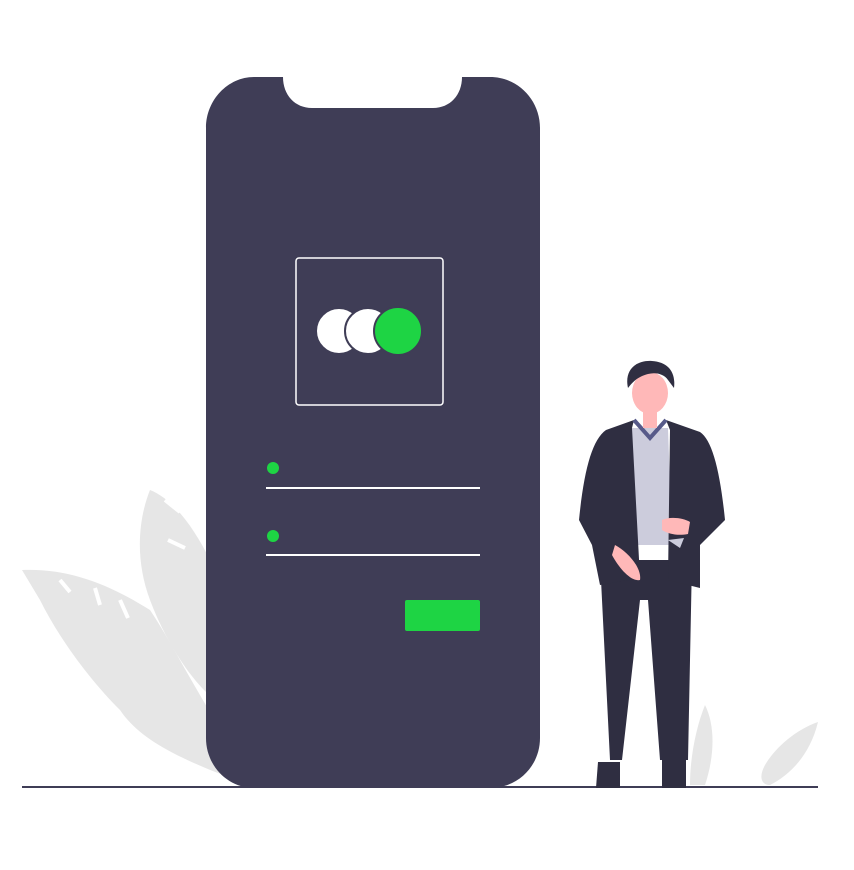 The image size is (854, 870). I want to click on submit-button, so click(442, 615).